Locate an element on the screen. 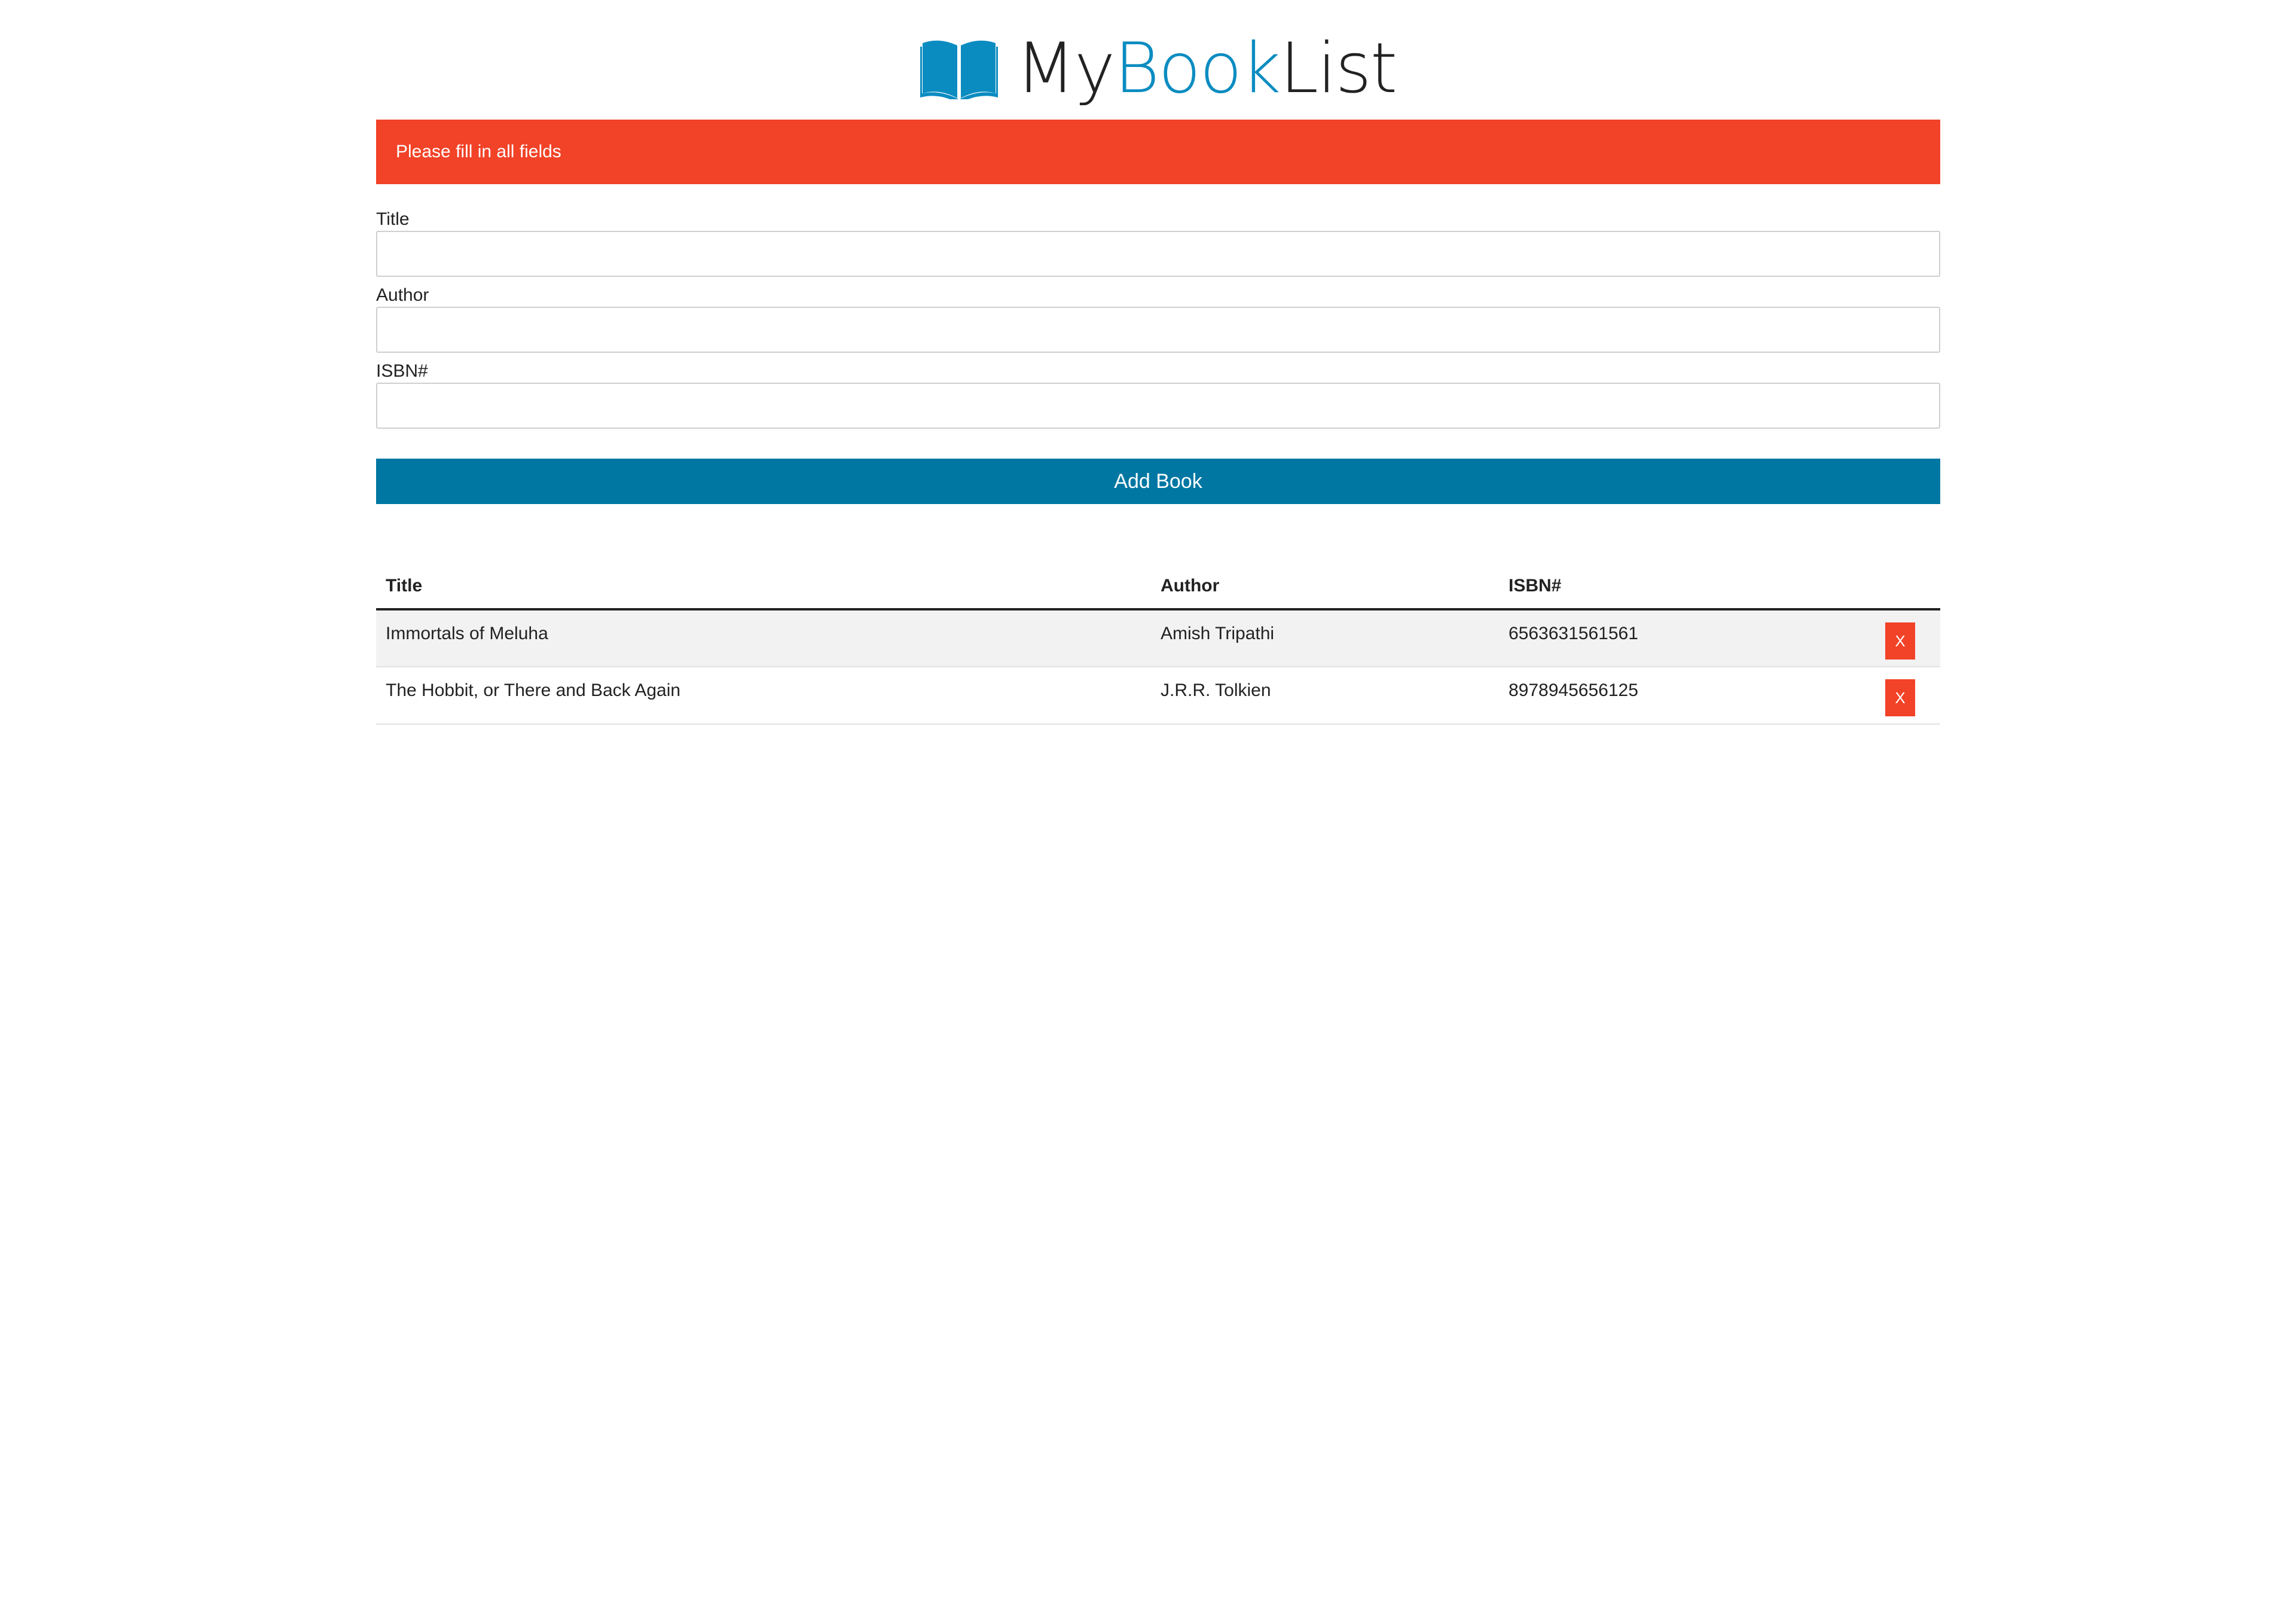 Image resolution: width=2296 pixels, height=1624 pixels. header: MyBookList is located at coordinates (1158, 60).